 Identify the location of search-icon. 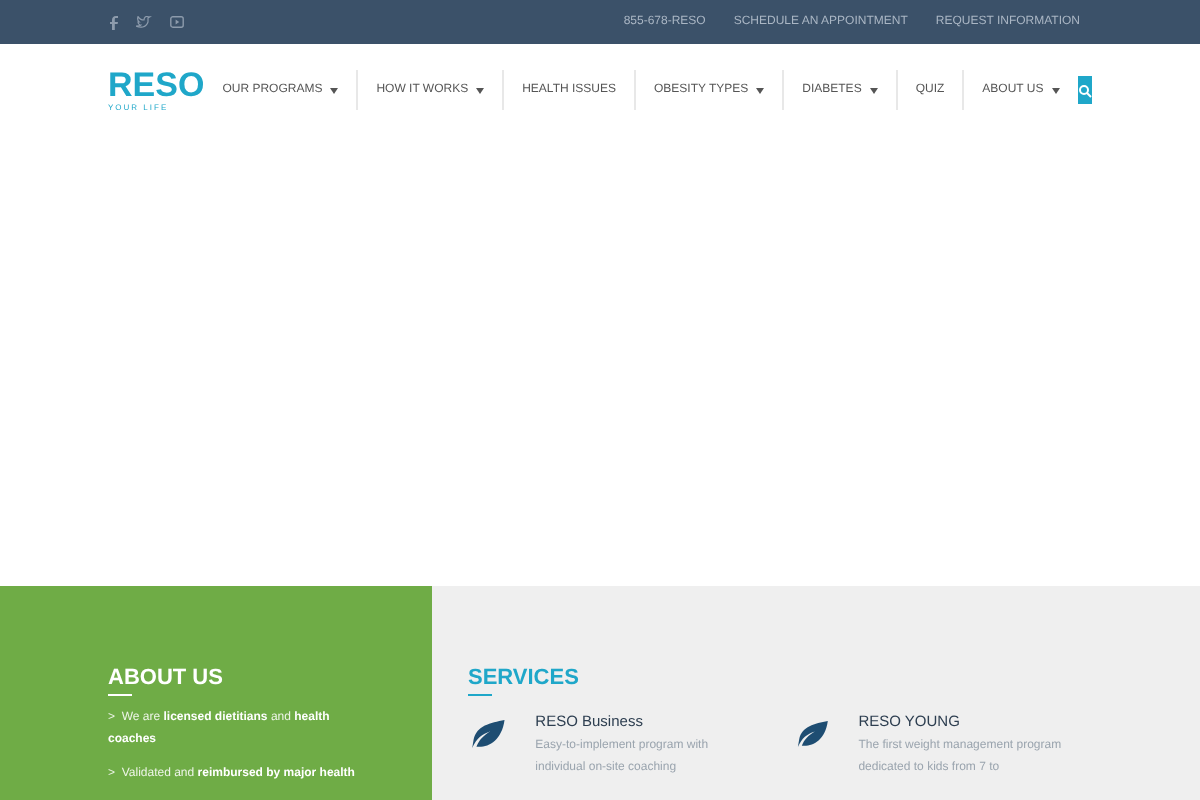
(1084, 90).